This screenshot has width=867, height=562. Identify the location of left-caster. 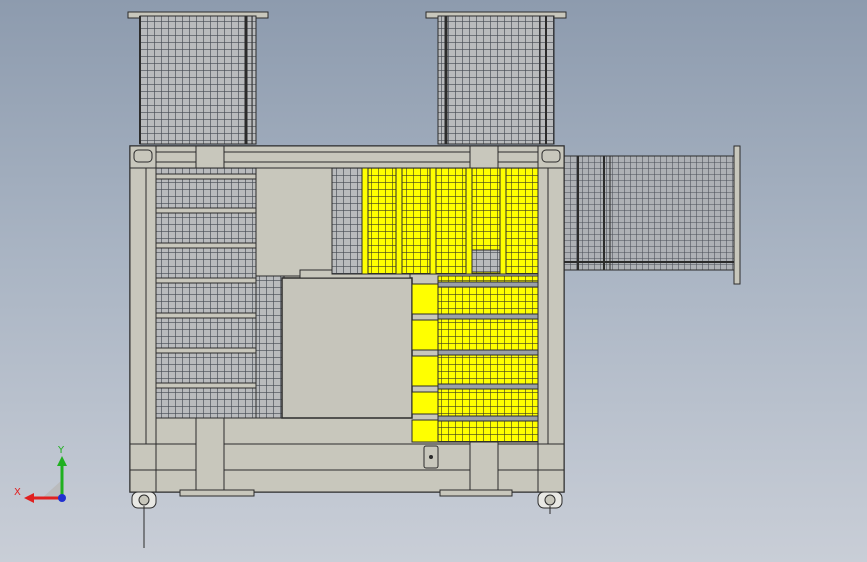
(143, 508).